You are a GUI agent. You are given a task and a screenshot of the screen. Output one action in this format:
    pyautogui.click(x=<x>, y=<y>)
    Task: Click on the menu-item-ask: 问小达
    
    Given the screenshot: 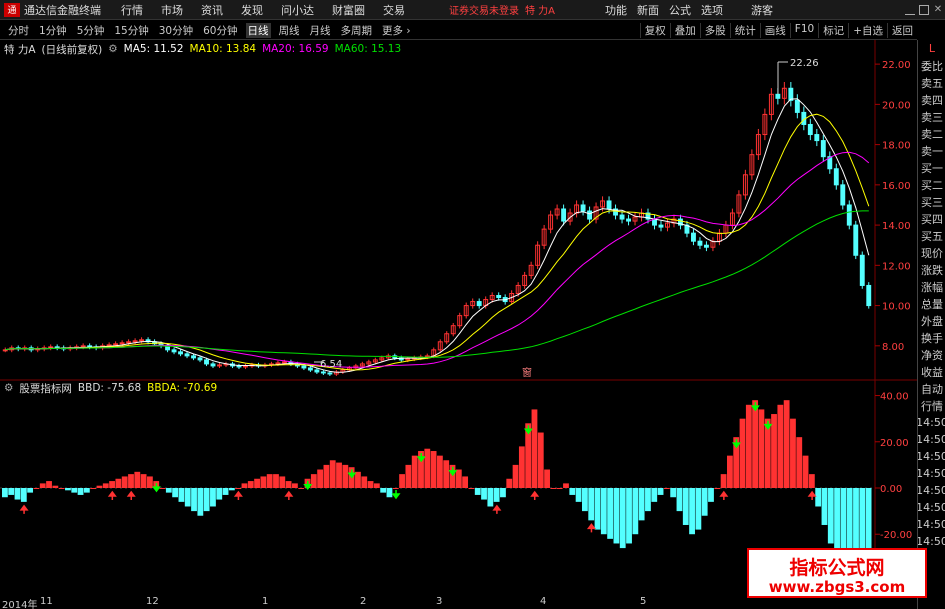 What is the action you would take?
    pyautogui.click(x=297, y=10)
    